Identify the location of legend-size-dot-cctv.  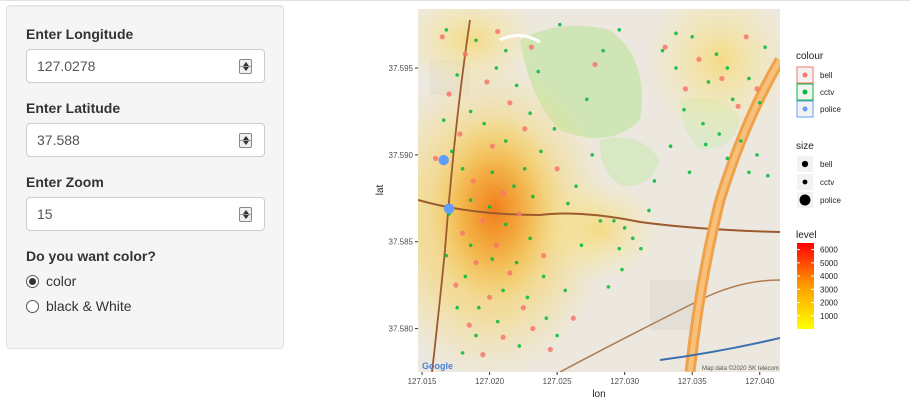
(805, 182).